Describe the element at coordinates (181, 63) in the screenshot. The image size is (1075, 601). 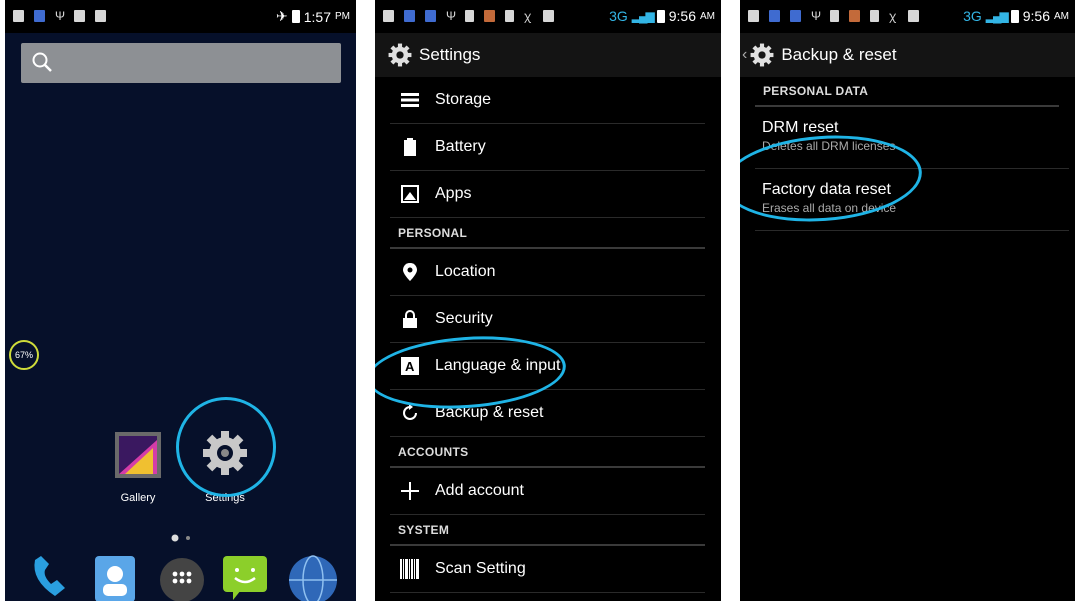
I see `search-bar` at that location.